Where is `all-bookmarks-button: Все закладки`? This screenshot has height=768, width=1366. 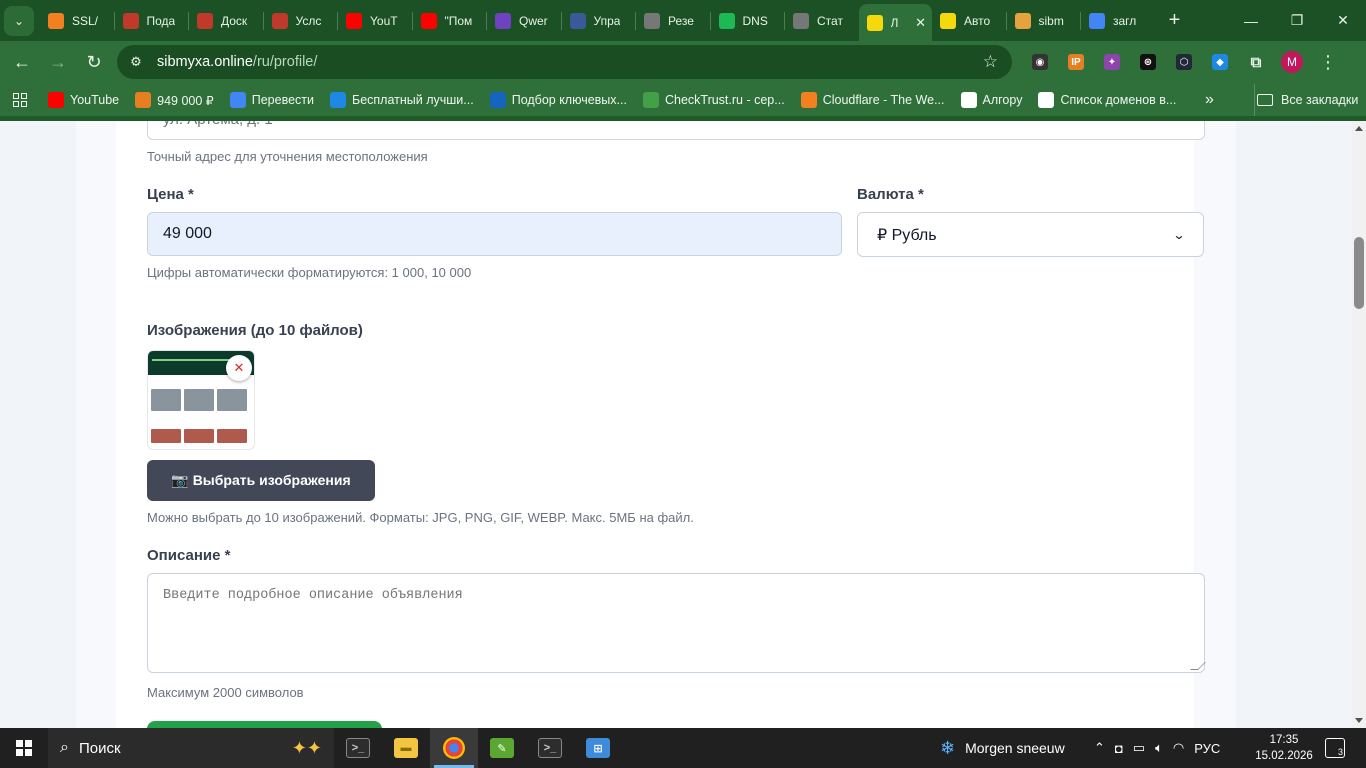
all-bookmarks-button: Все закладки is located at coordinates (1306, 100).